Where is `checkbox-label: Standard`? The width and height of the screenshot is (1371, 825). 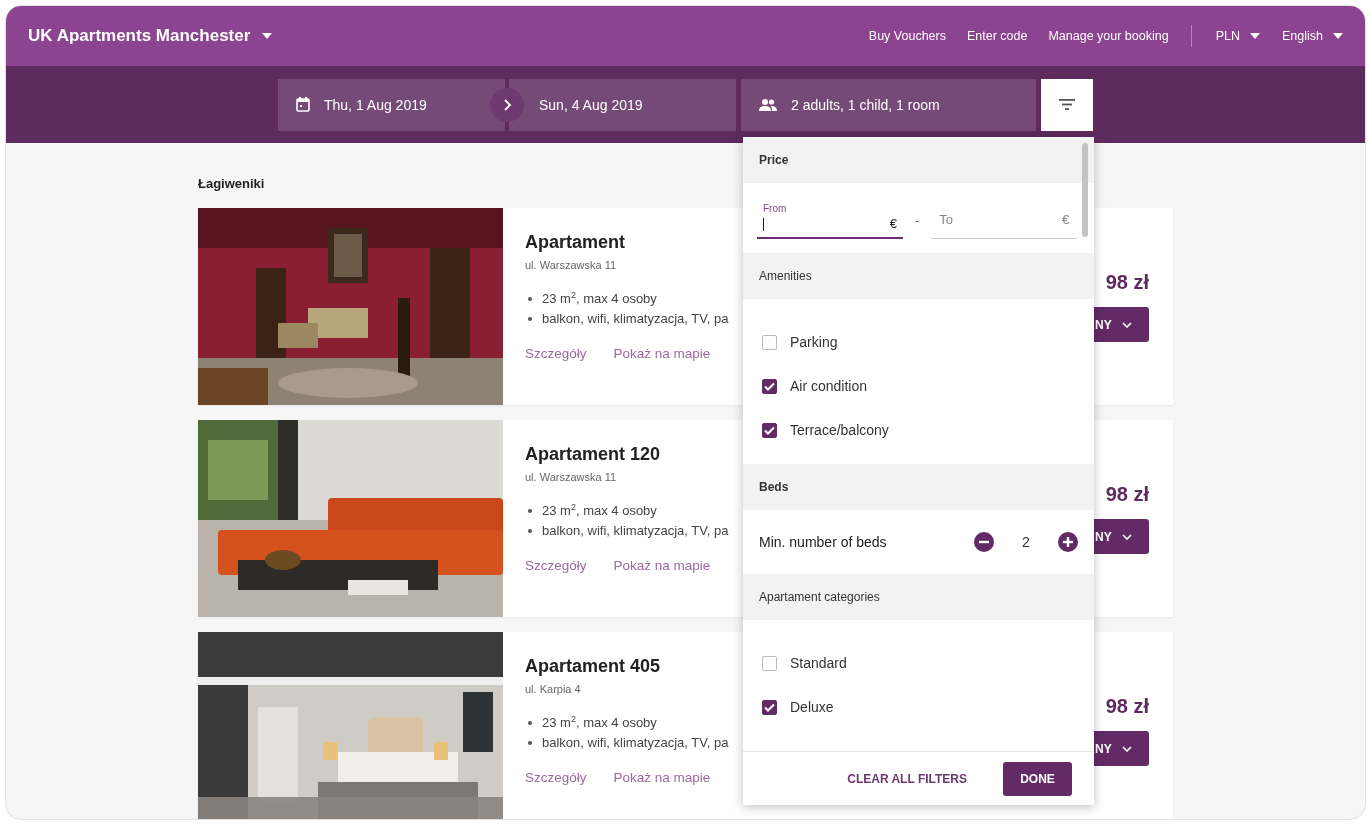
checkbox-label: Standard is located at coordinates (818, 663).